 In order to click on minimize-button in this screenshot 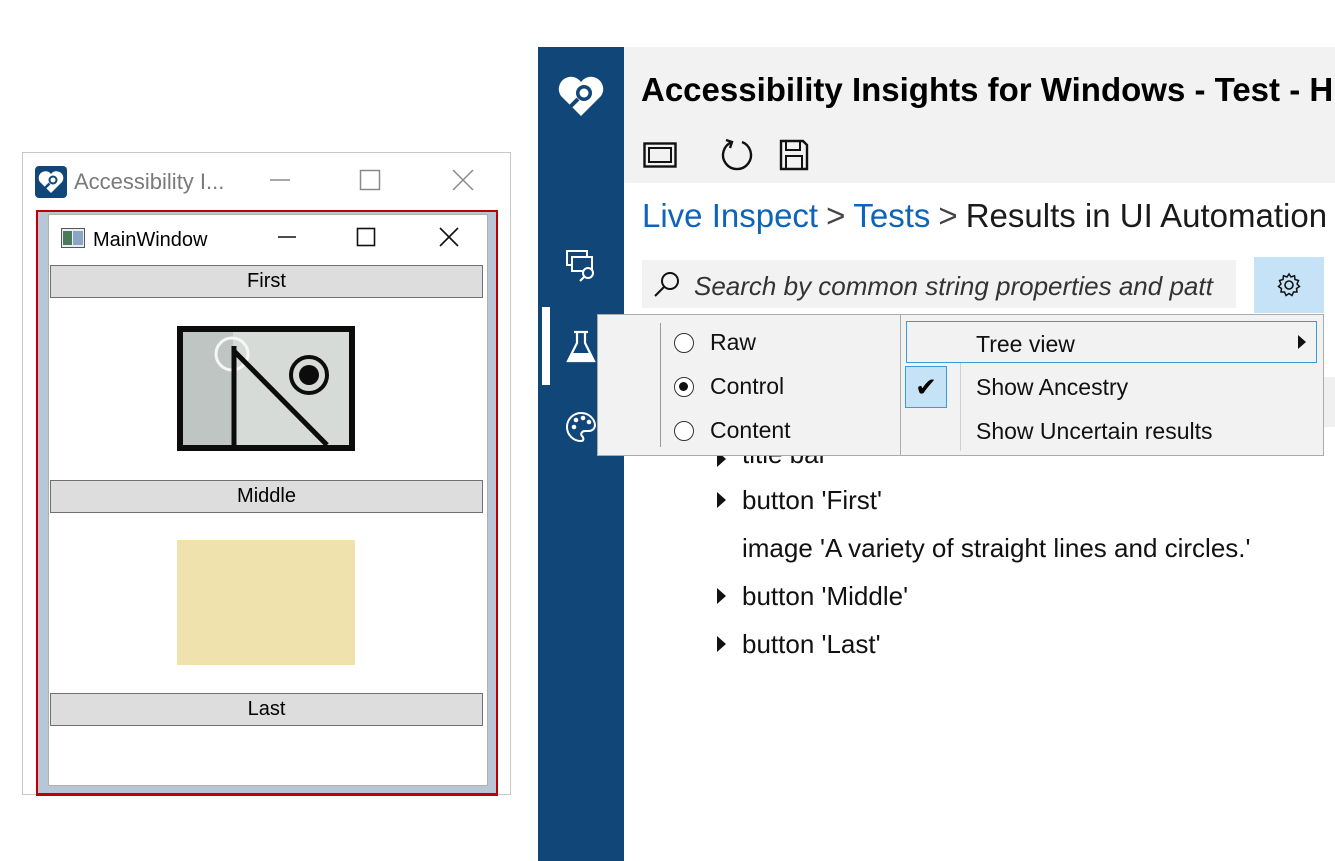, I will do `click(280, 180)`.